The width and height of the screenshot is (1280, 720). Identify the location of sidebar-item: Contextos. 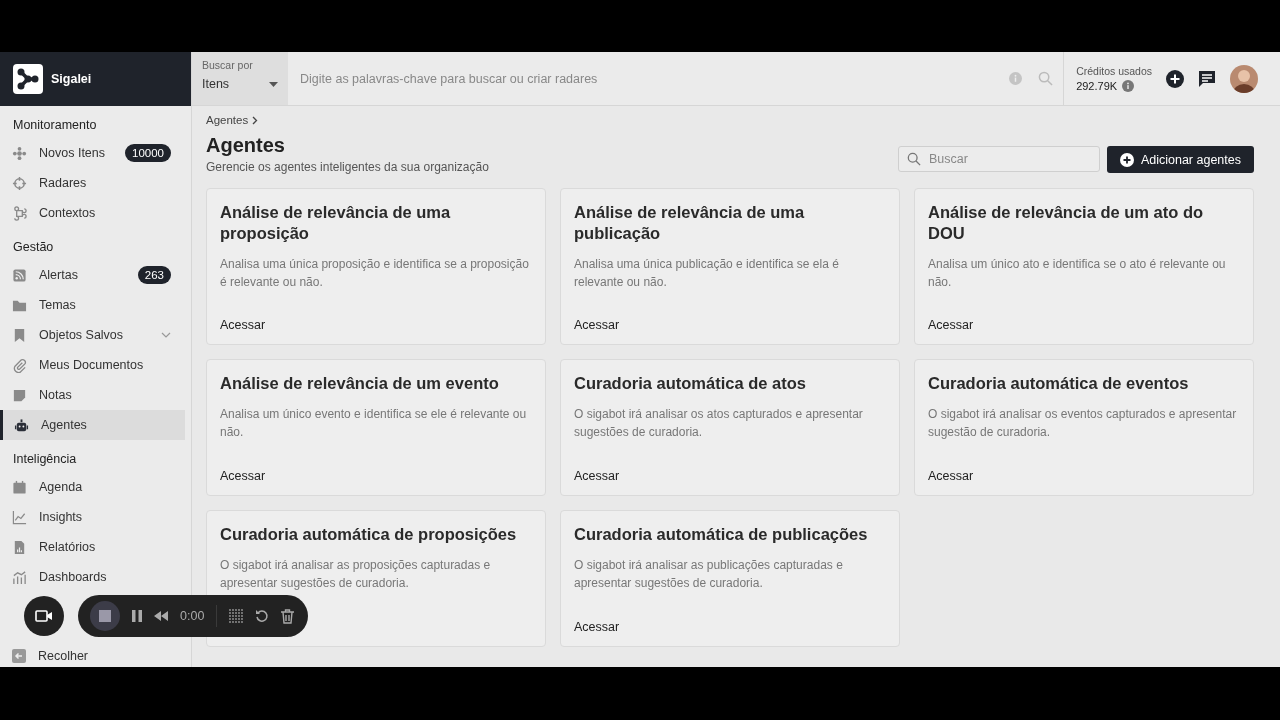
(92, 213).